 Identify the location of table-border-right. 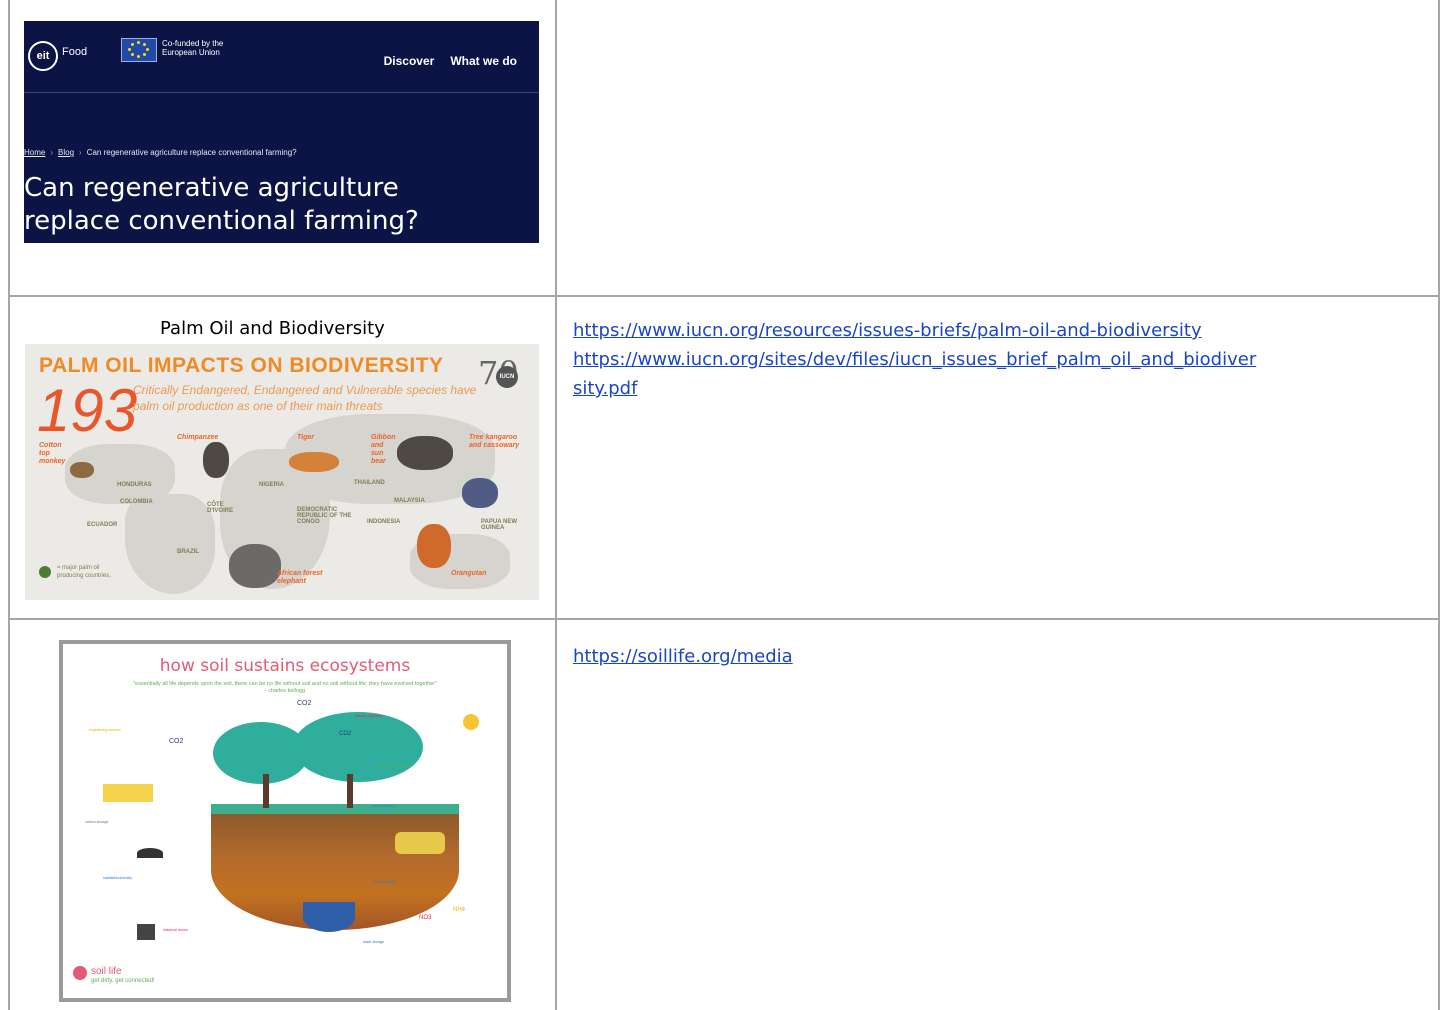
(1439, 505).